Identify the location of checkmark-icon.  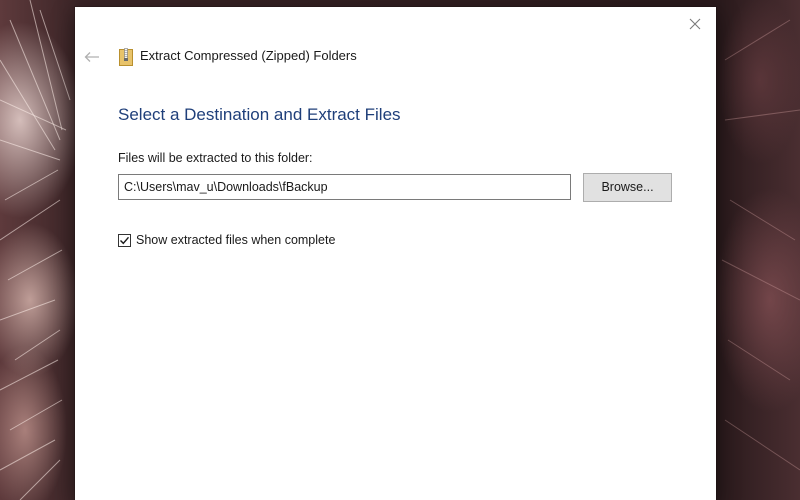
(125, 240).